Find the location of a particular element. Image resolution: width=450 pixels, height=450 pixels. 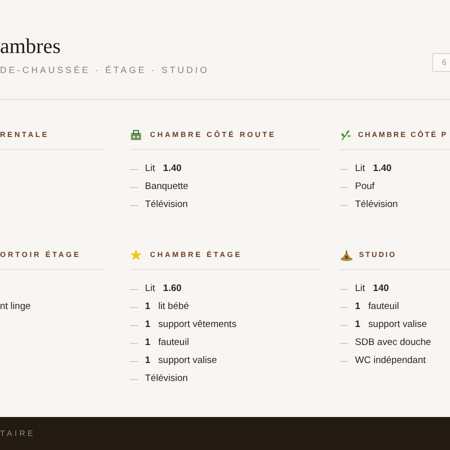

amenity-text: Lit 140 is located at coordinates (372, 289).